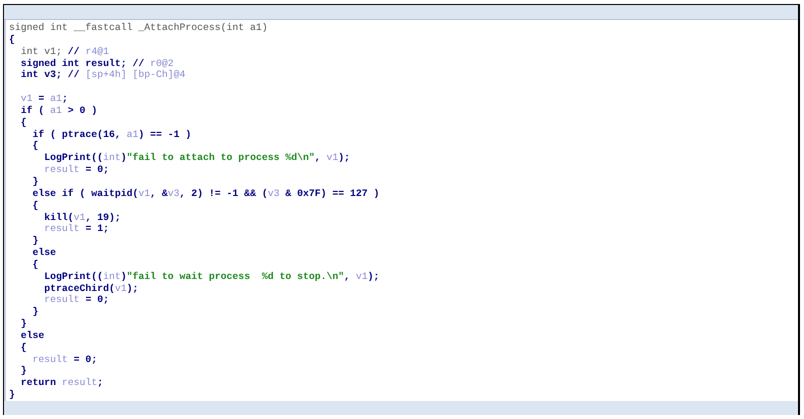 The width and height of the screenshot is (804, 419). I want to click on code-line: v1 = a1;, so click(44, 99).